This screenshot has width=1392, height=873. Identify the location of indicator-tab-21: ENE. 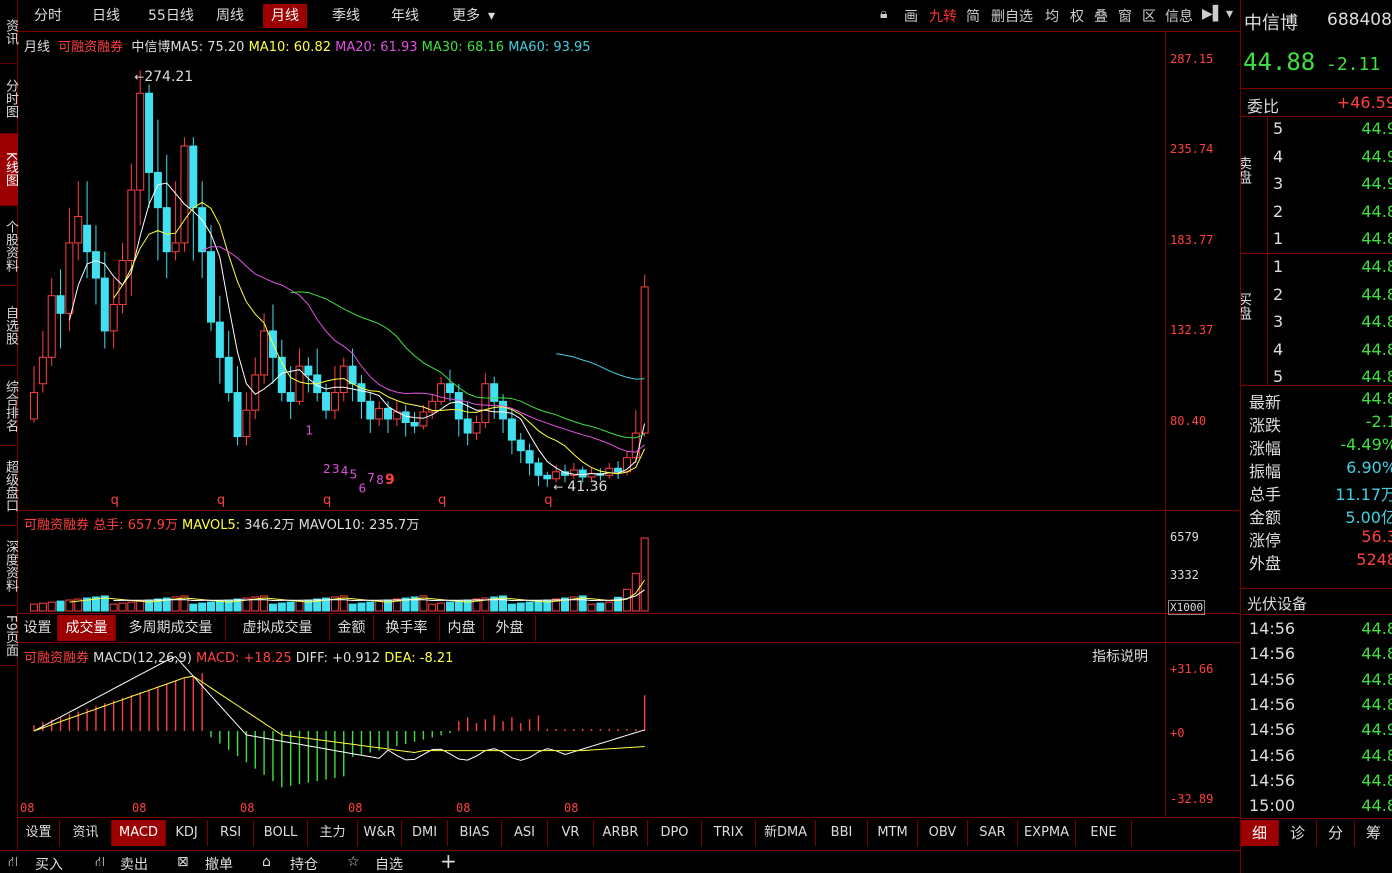
(1104, 833).